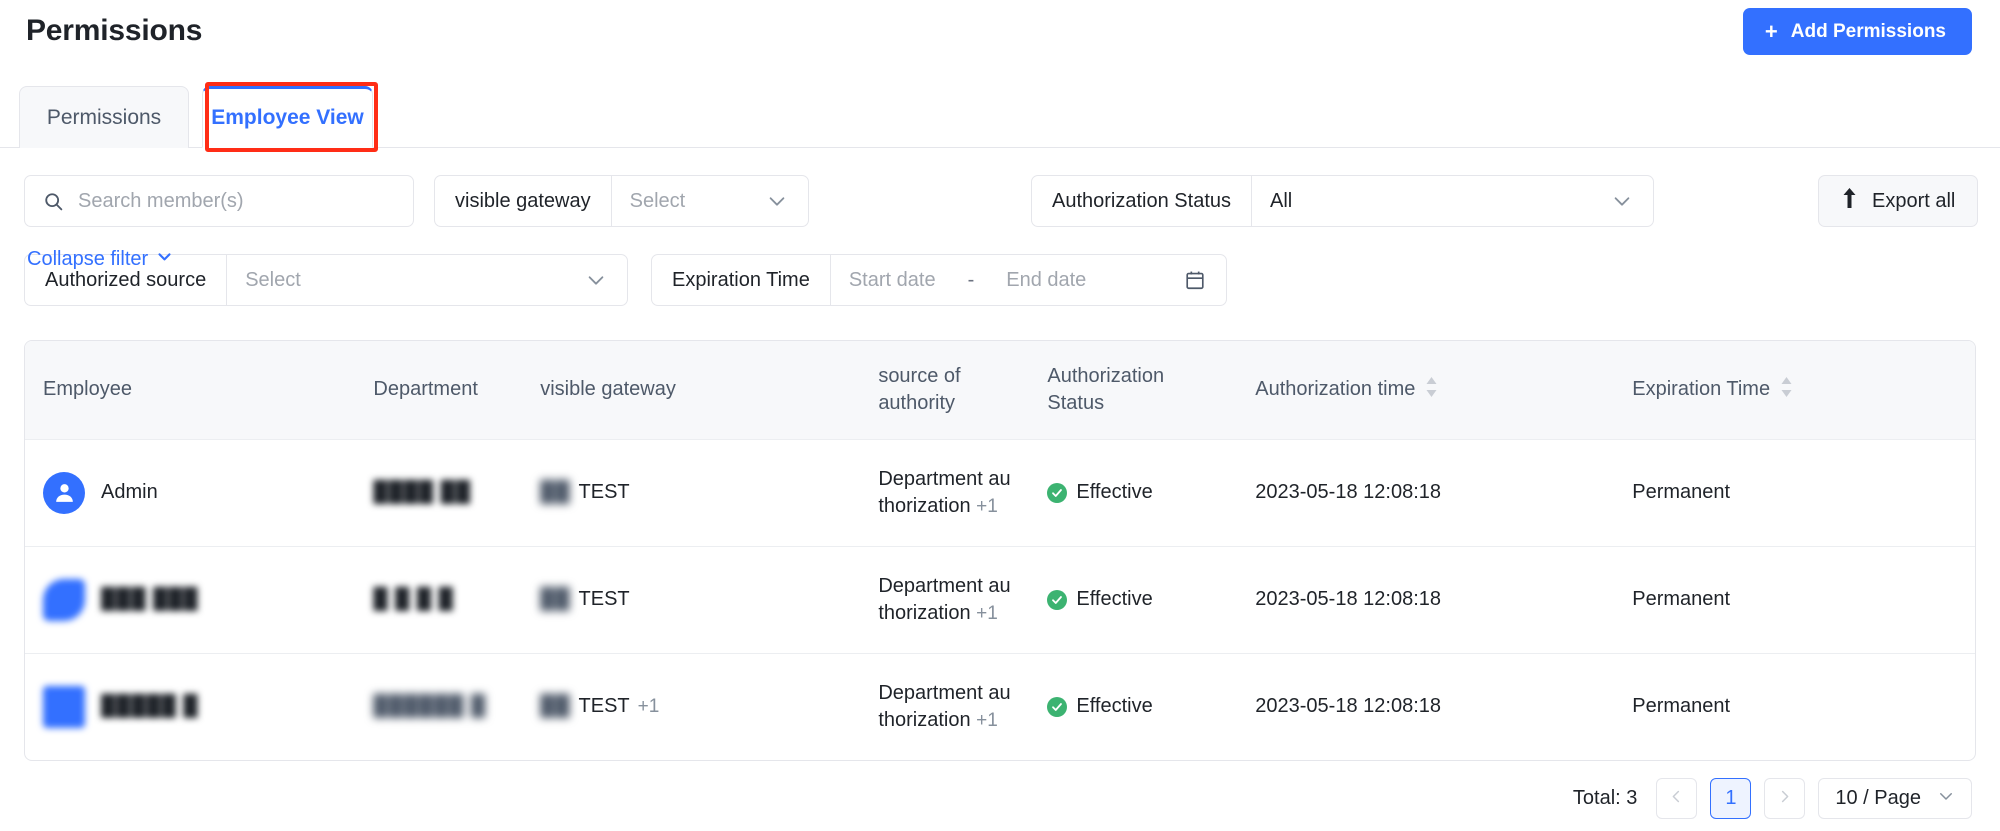  I want to click on gateway-value: TEST, so click(604, 599).